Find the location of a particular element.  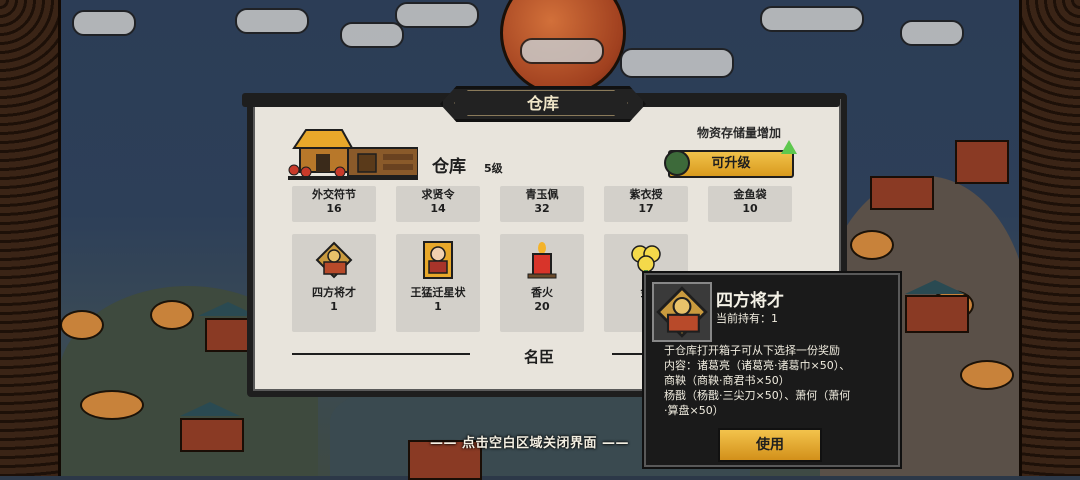

item-name: 青玉佩 is located at coordinates (542, 194).